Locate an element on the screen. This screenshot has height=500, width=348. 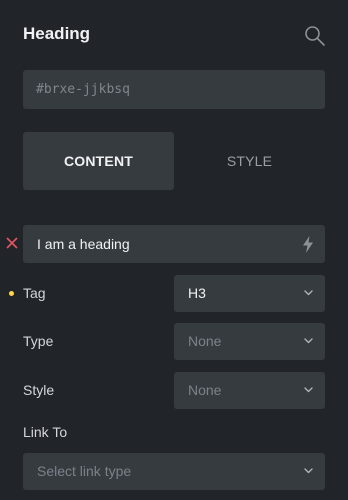
link-type-select: Select link type is located at coordinates (174, 471).